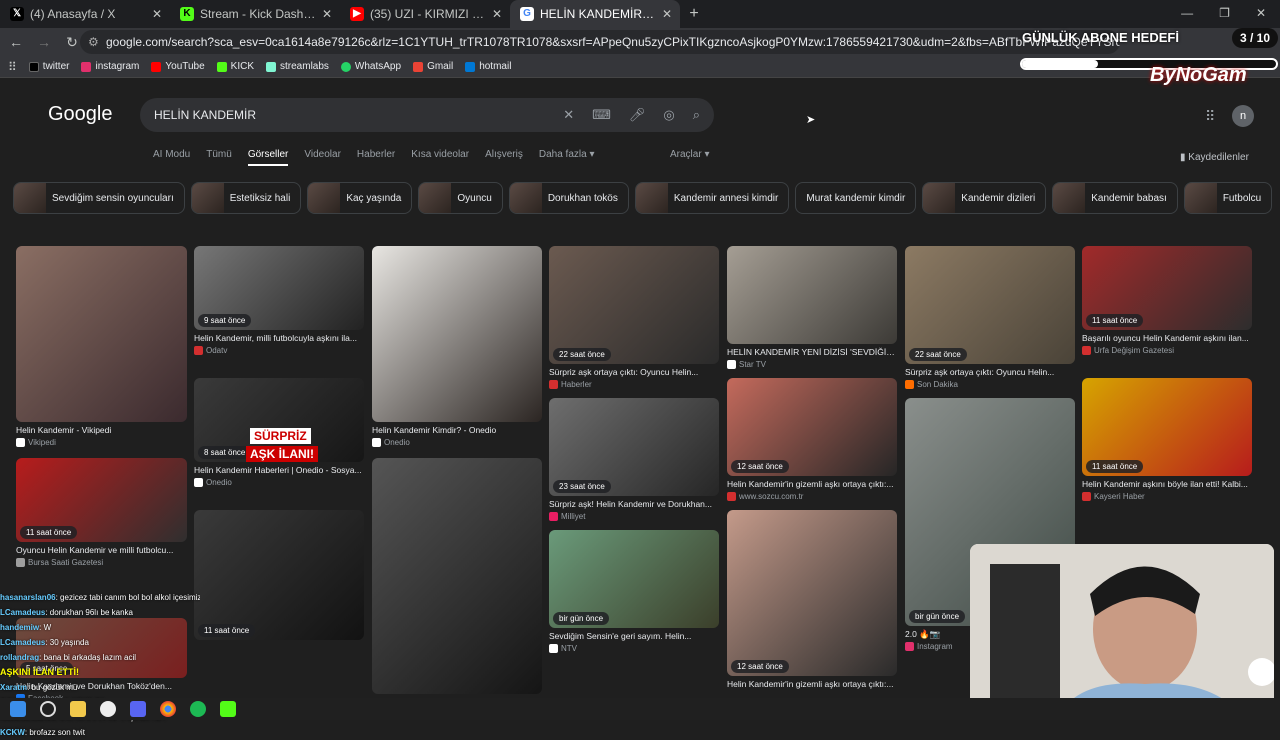 The image size is (1280, 740). Describe the element at coordinates (93, 42) in the screenshot. I see `site-info-icon: ⚙` at that location.